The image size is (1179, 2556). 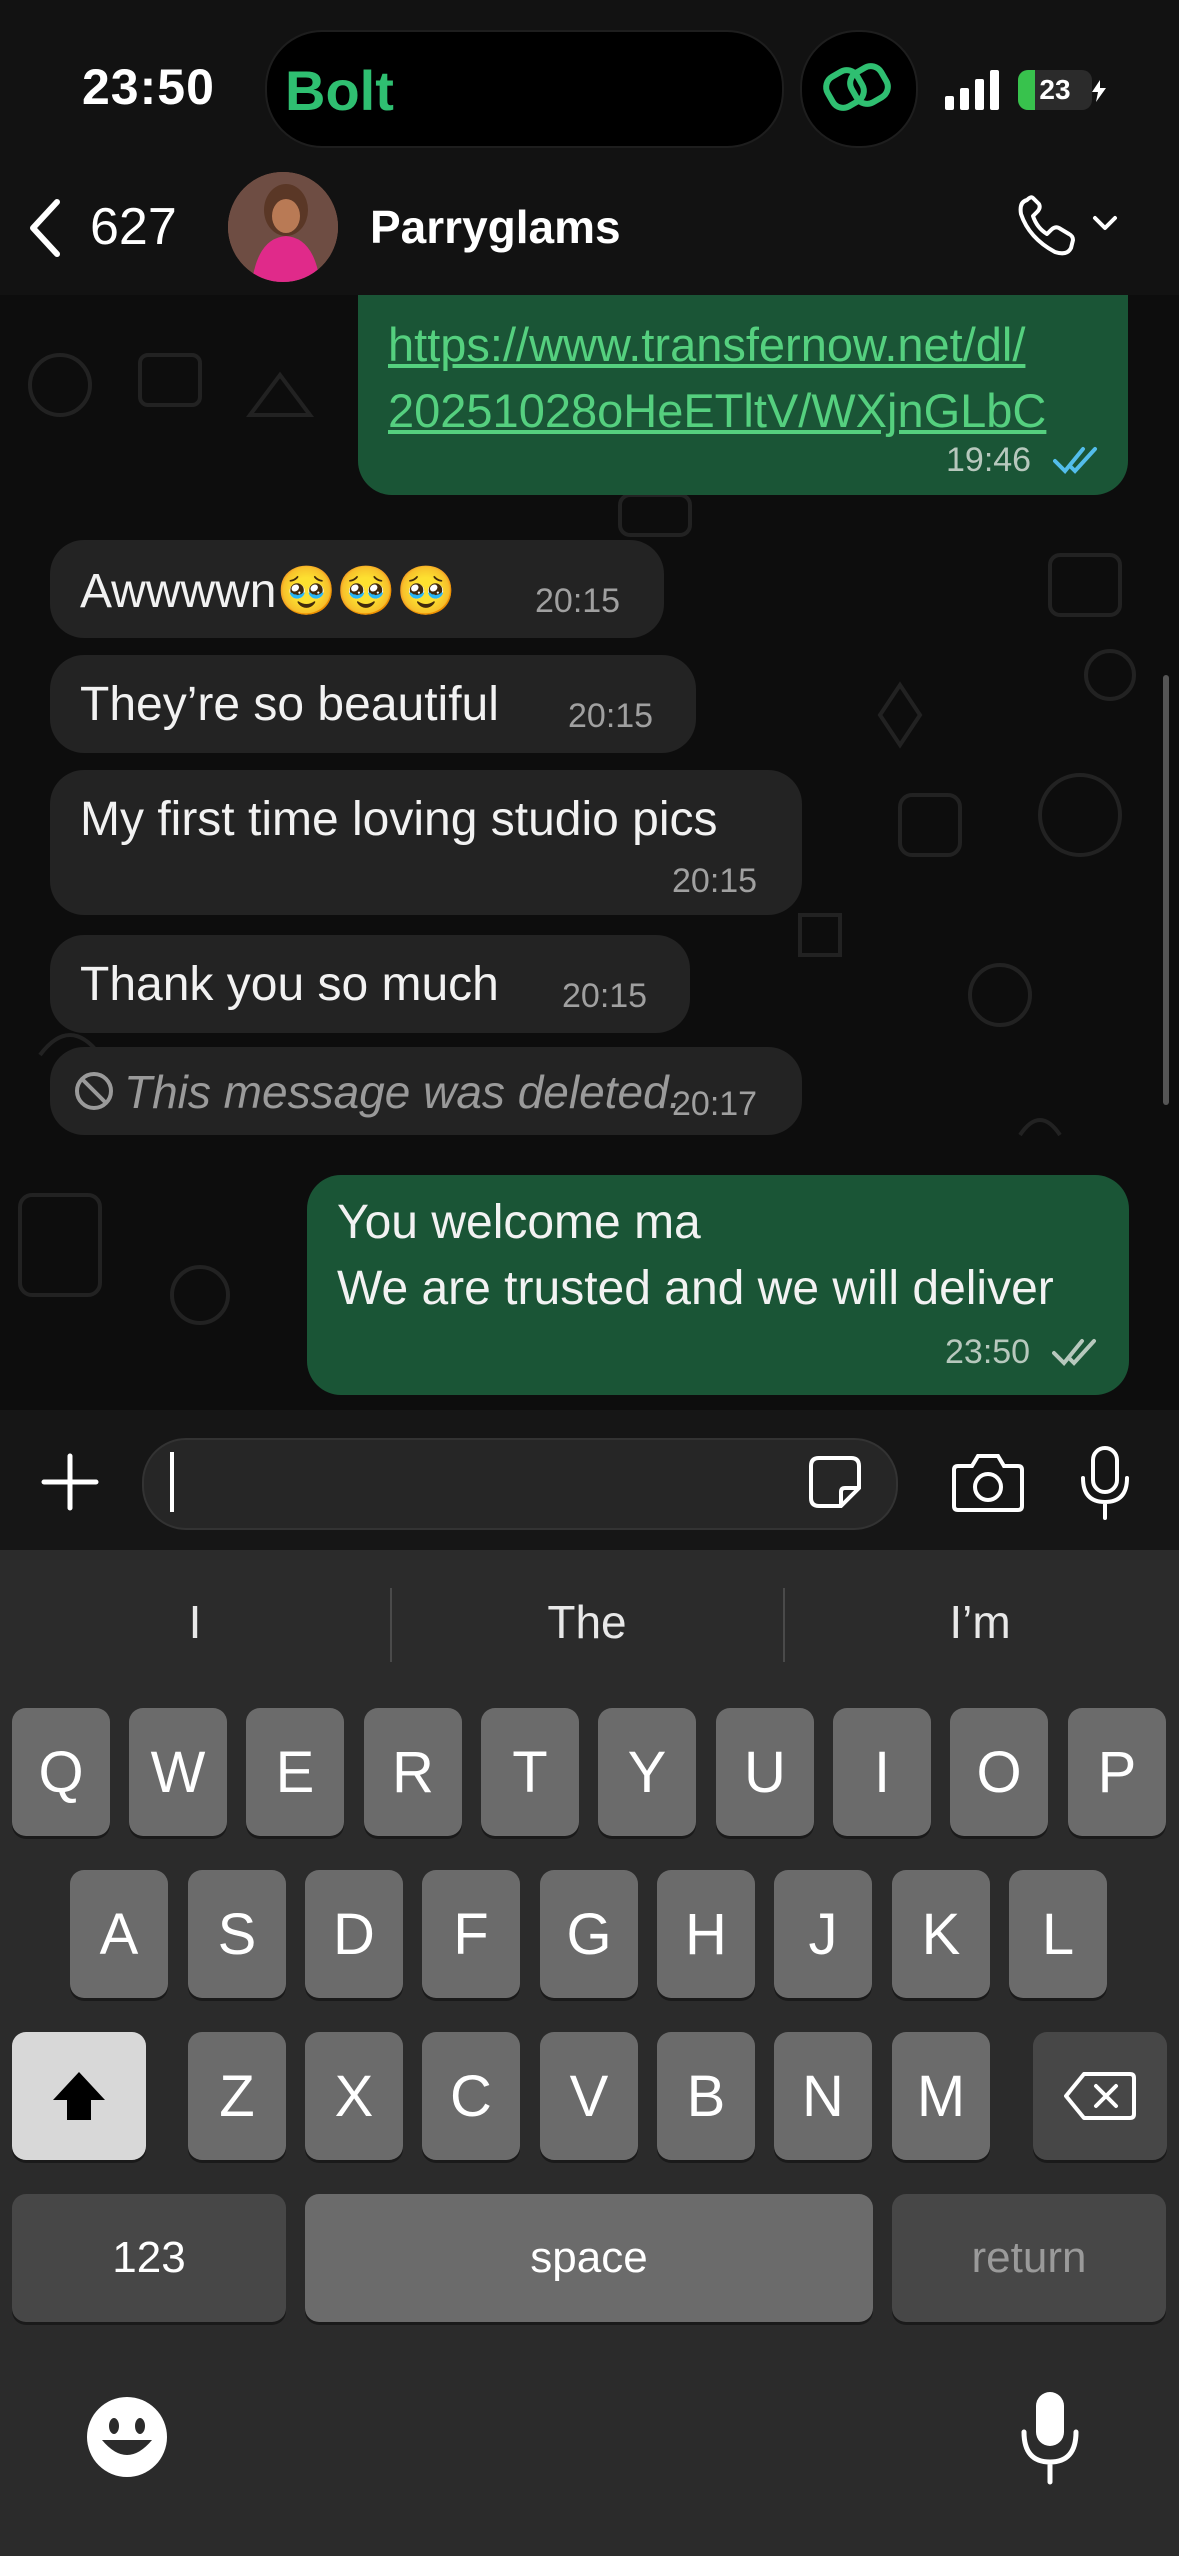 I want to click on camera-icon, so click(x=988, y=1481).